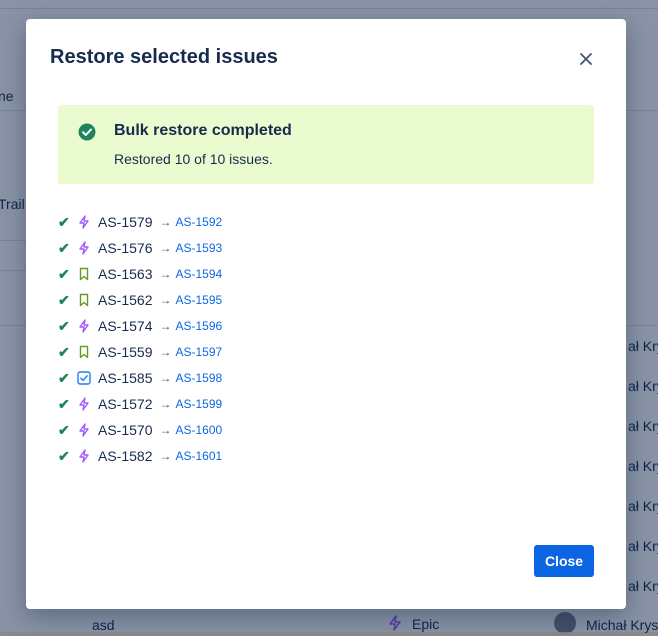 This screenshot has width=658, height=636. I want to click on new-issue-link: AS-1601, so click(198, 456).